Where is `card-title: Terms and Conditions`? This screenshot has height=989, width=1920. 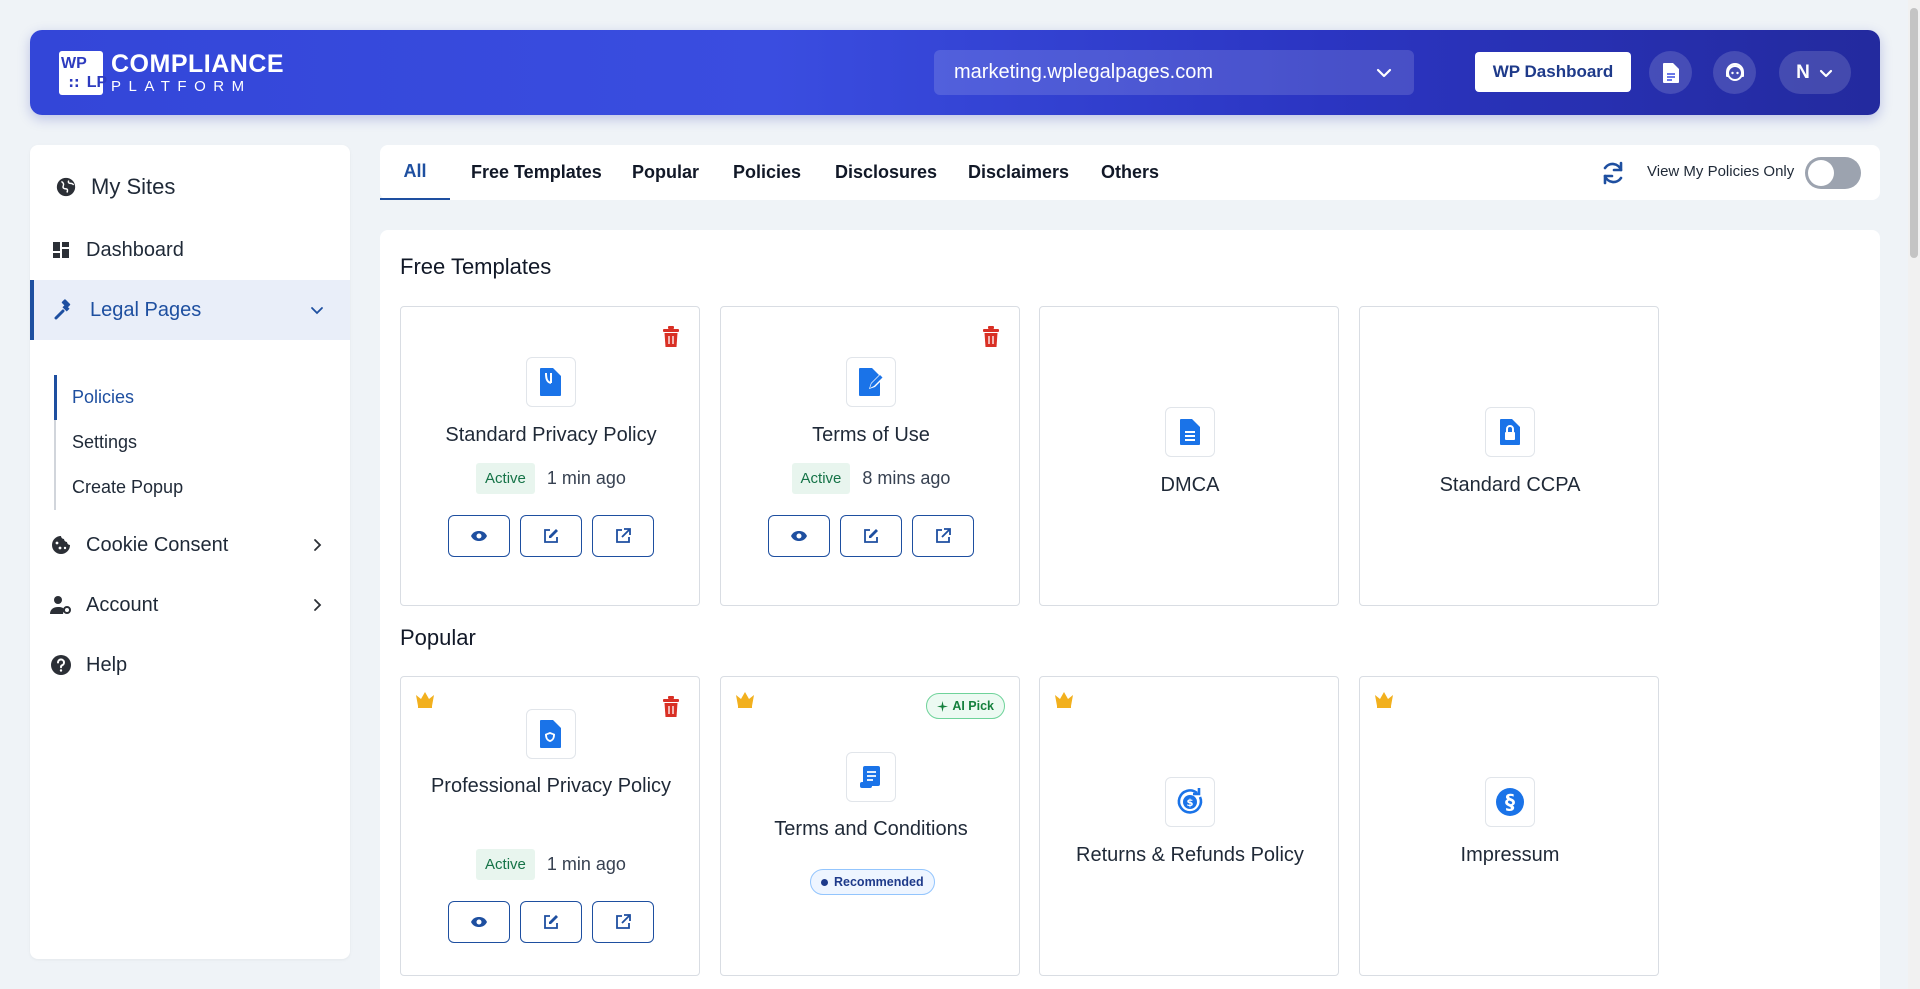
card-title: Terms and Conditions is located at coordinates (871, 829).